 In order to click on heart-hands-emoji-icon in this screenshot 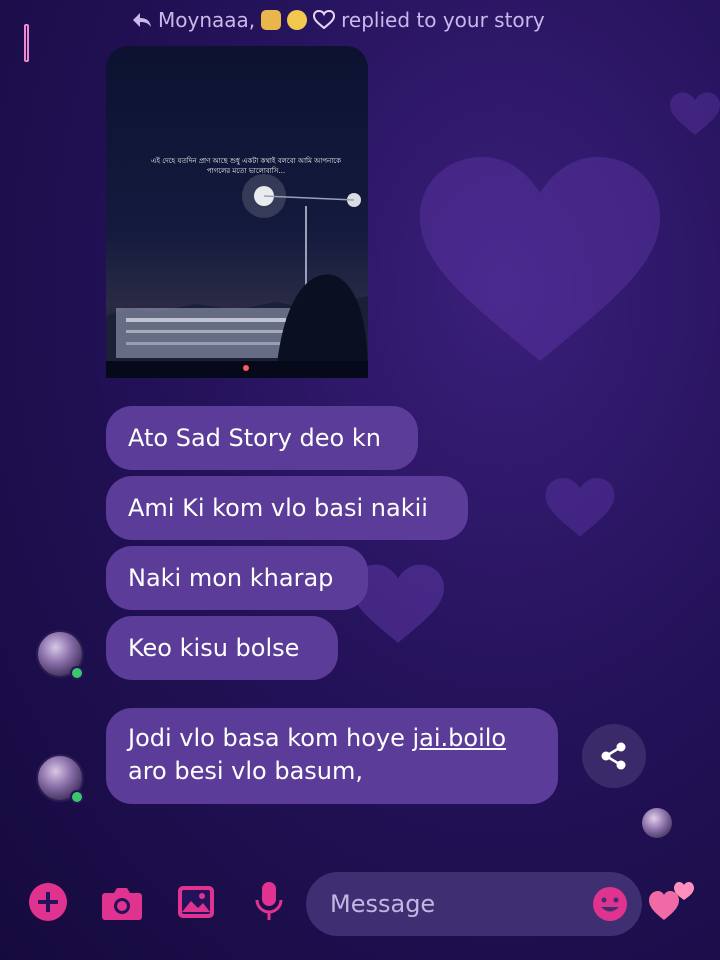, I will do `click(324, 20)`.